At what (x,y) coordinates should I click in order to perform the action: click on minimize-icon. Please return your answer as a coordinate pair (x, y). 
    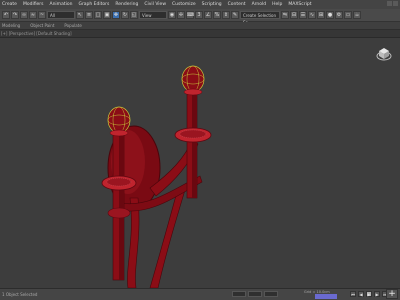
    Looking at the image, I should click on (389, 3).